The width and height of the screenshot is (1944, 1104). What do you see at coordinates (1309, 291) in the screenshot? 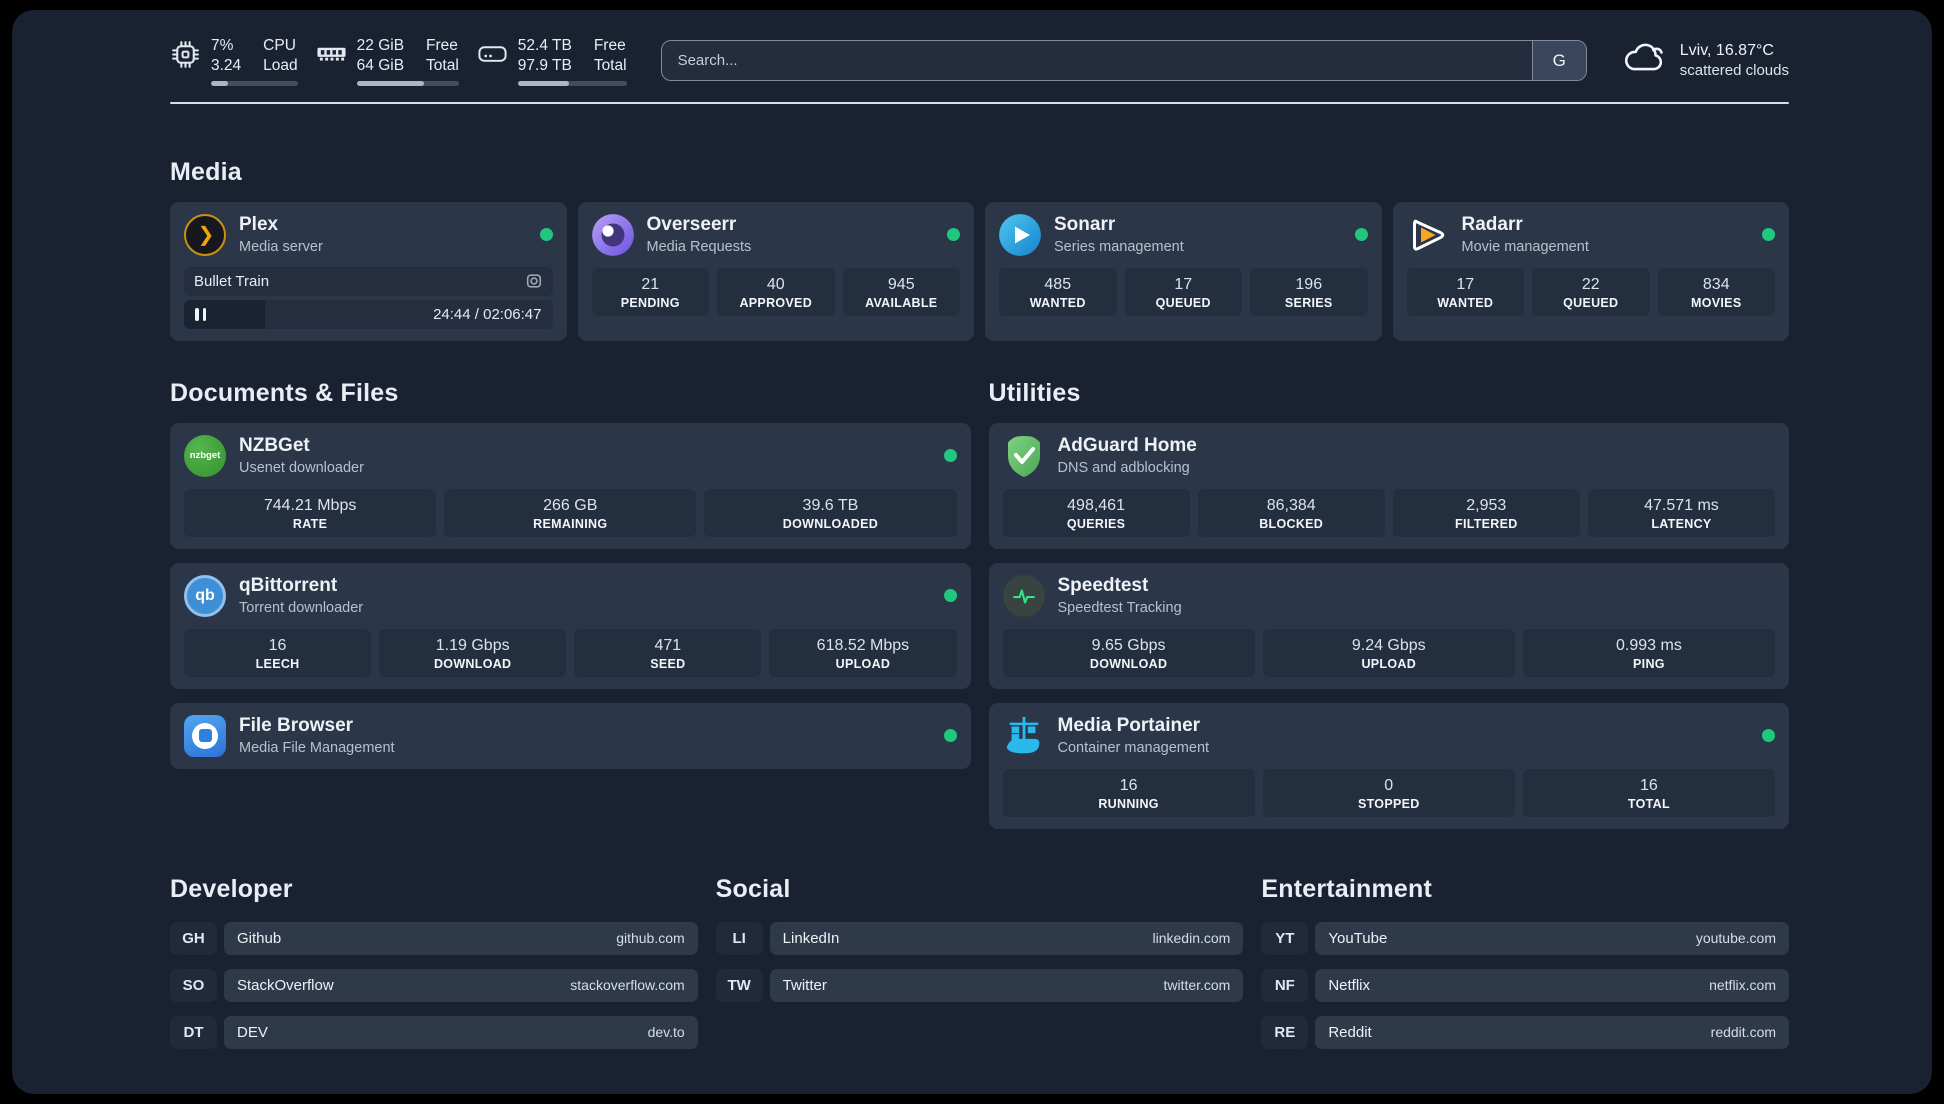
I see `stat-box: 196 SERIES` at bounding box center [1309, 291].